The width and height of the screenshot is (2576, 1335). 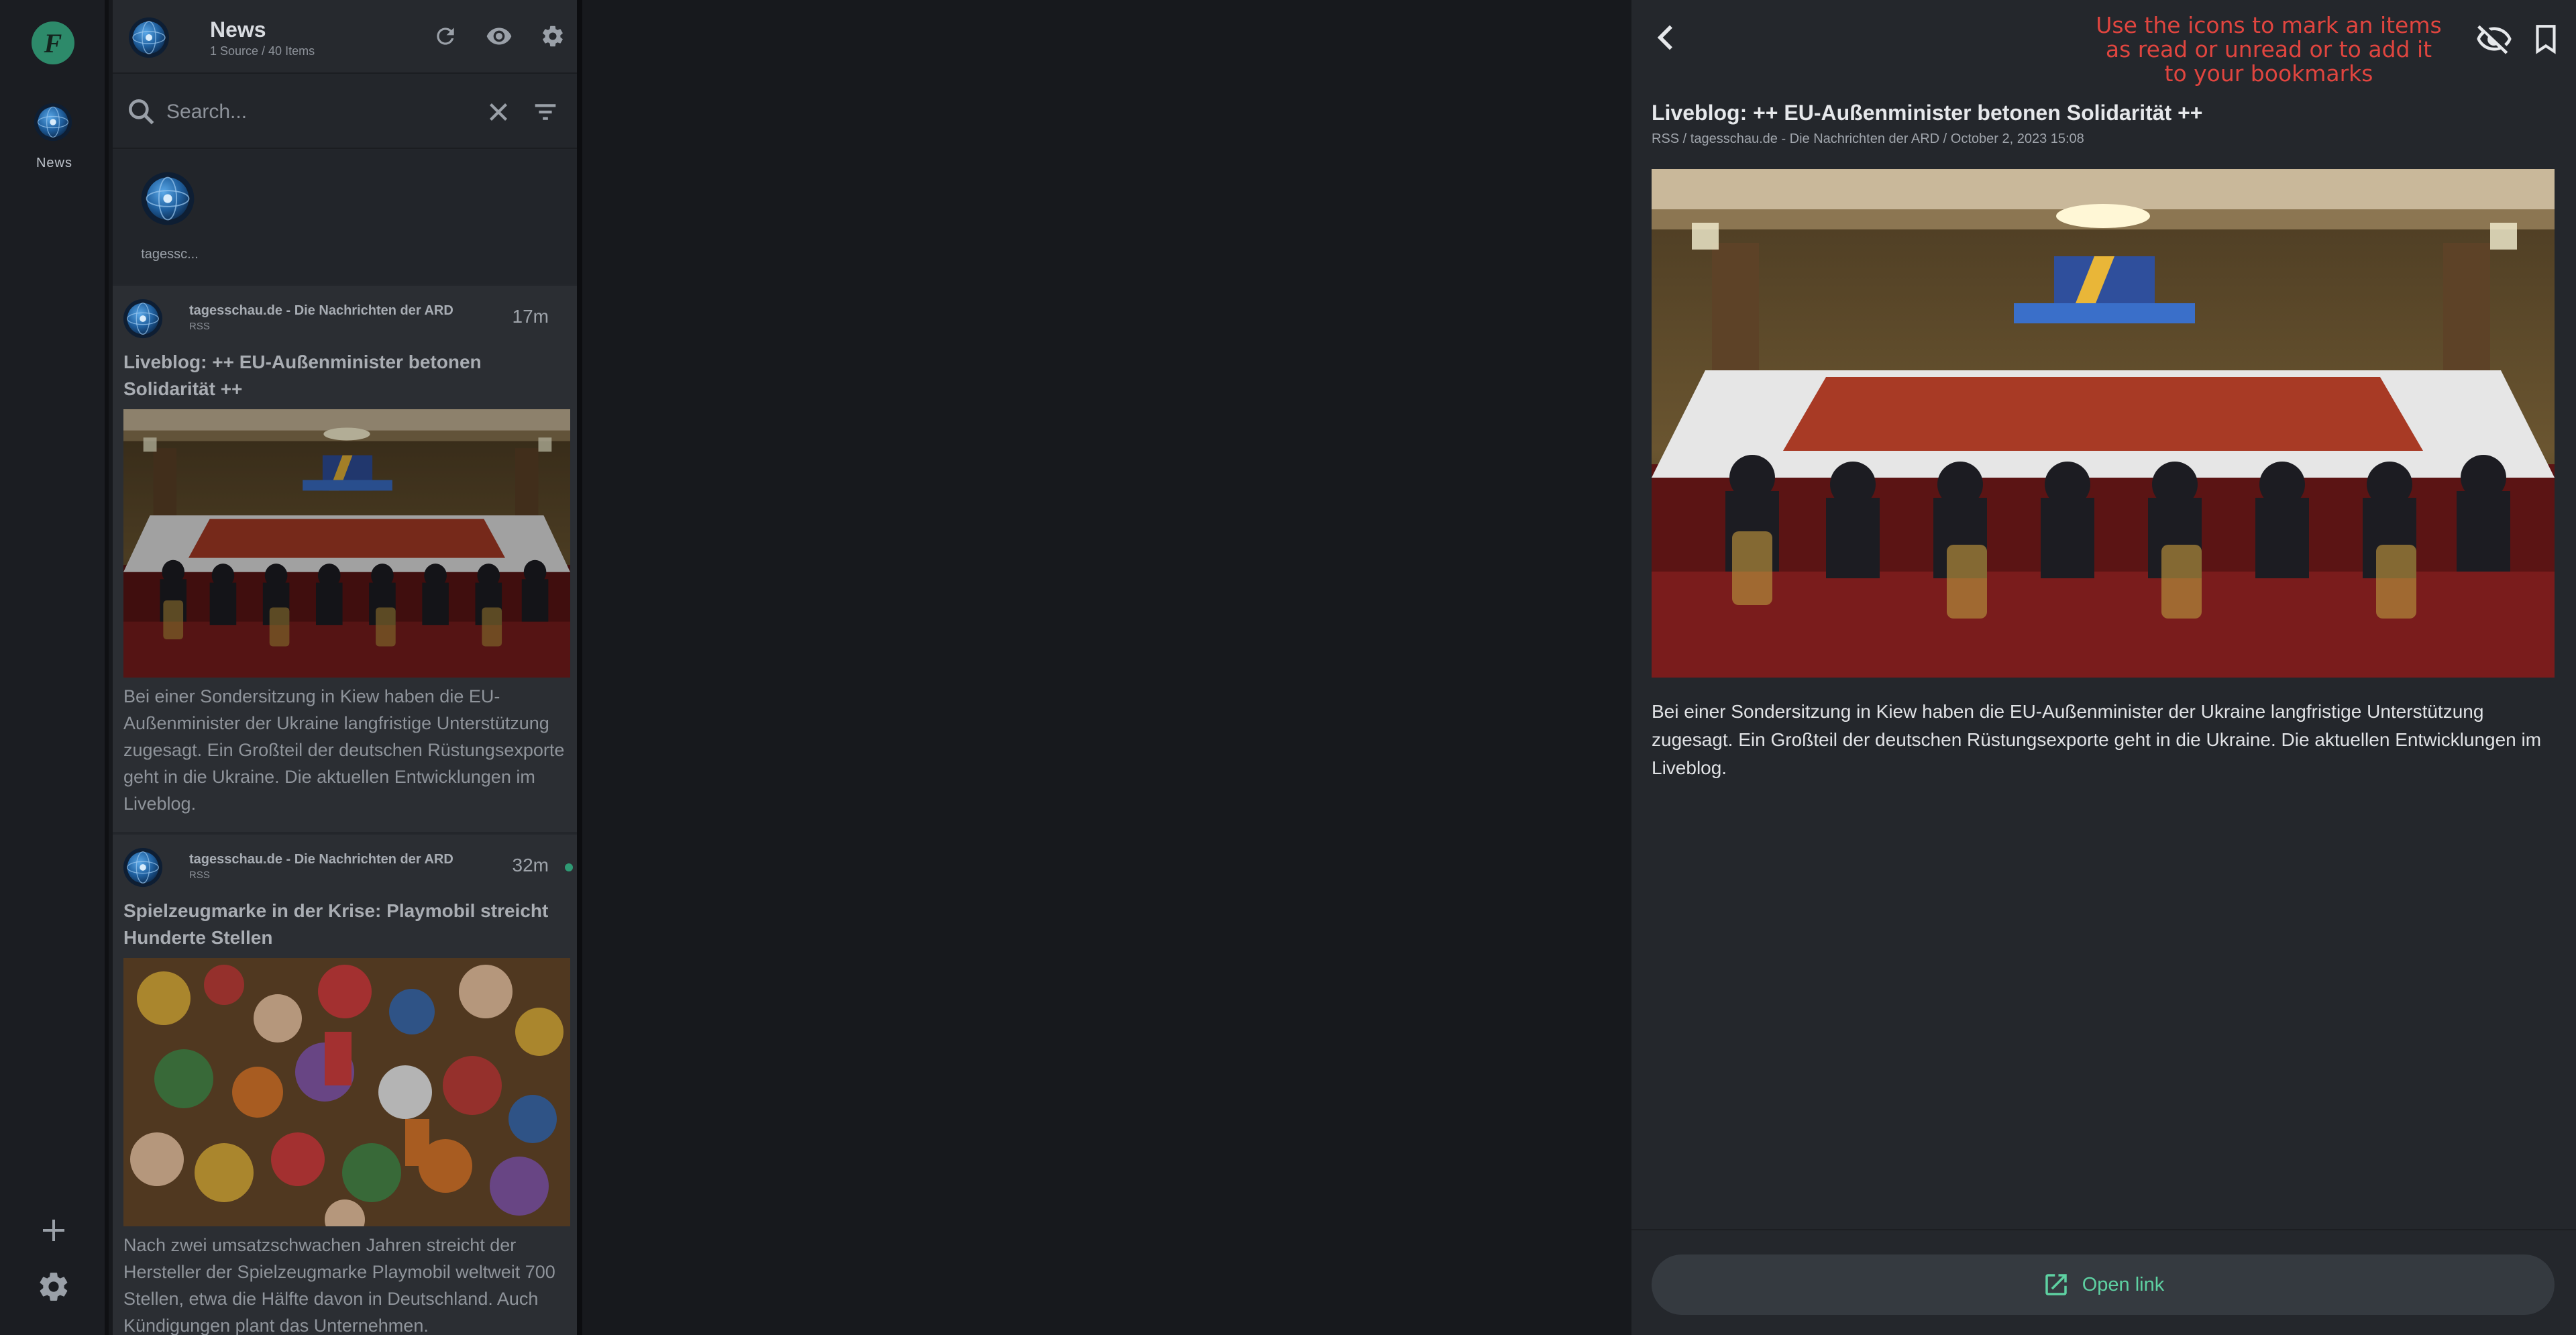 I want to click on toggle-read-button, so click(x=499, y=36).